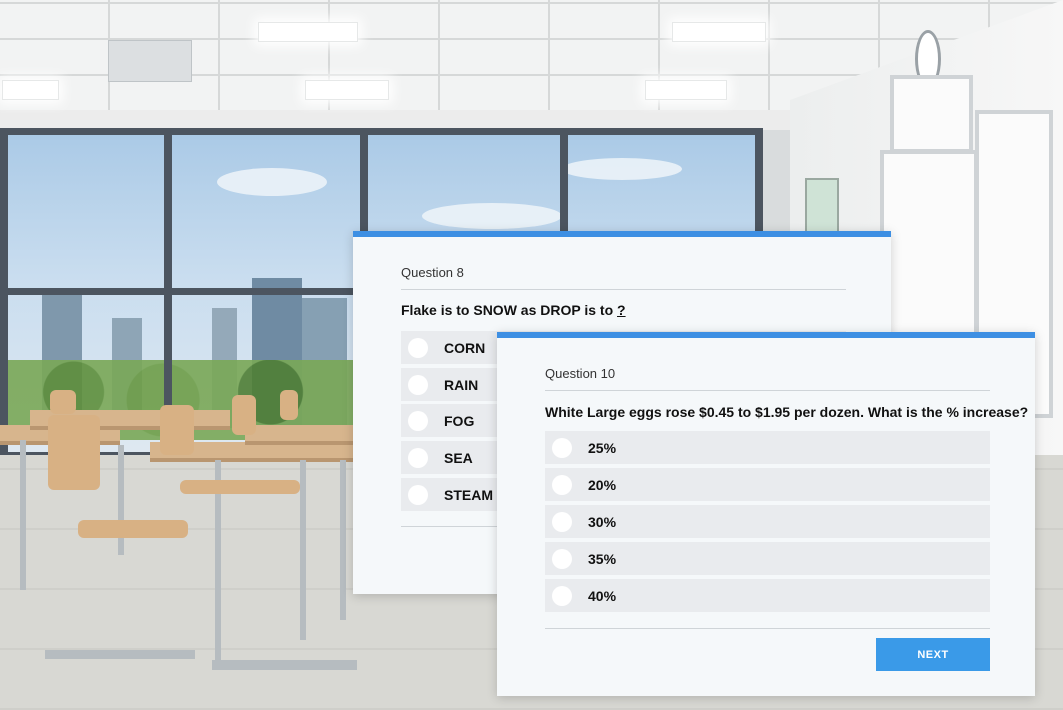 Image resolution: width=1063 pixels, height=710 pixels. Describe the element at coordinates (432, 272) in the screenshot. I see `question-number: Question 8` at that location.